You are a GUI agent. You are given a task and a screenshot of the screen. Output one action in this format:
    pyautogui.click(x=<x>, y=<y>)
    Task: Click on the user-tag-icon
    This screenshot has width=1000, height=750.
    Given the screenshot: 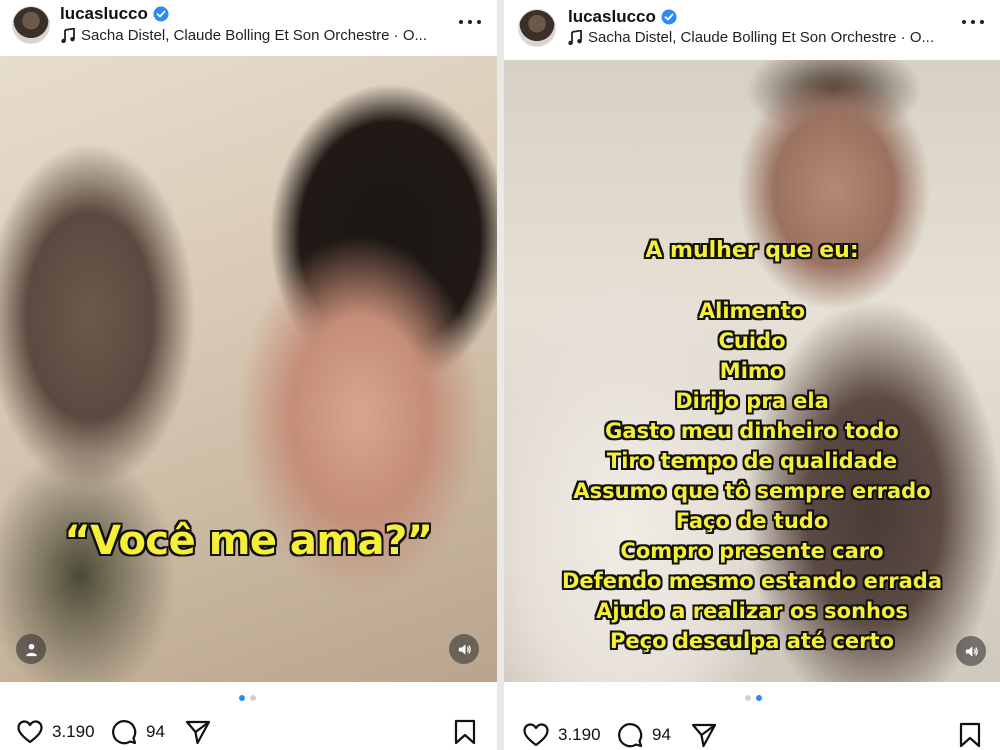 What is the action you would take?
    pyautogui.click(x=31, y=649)
    